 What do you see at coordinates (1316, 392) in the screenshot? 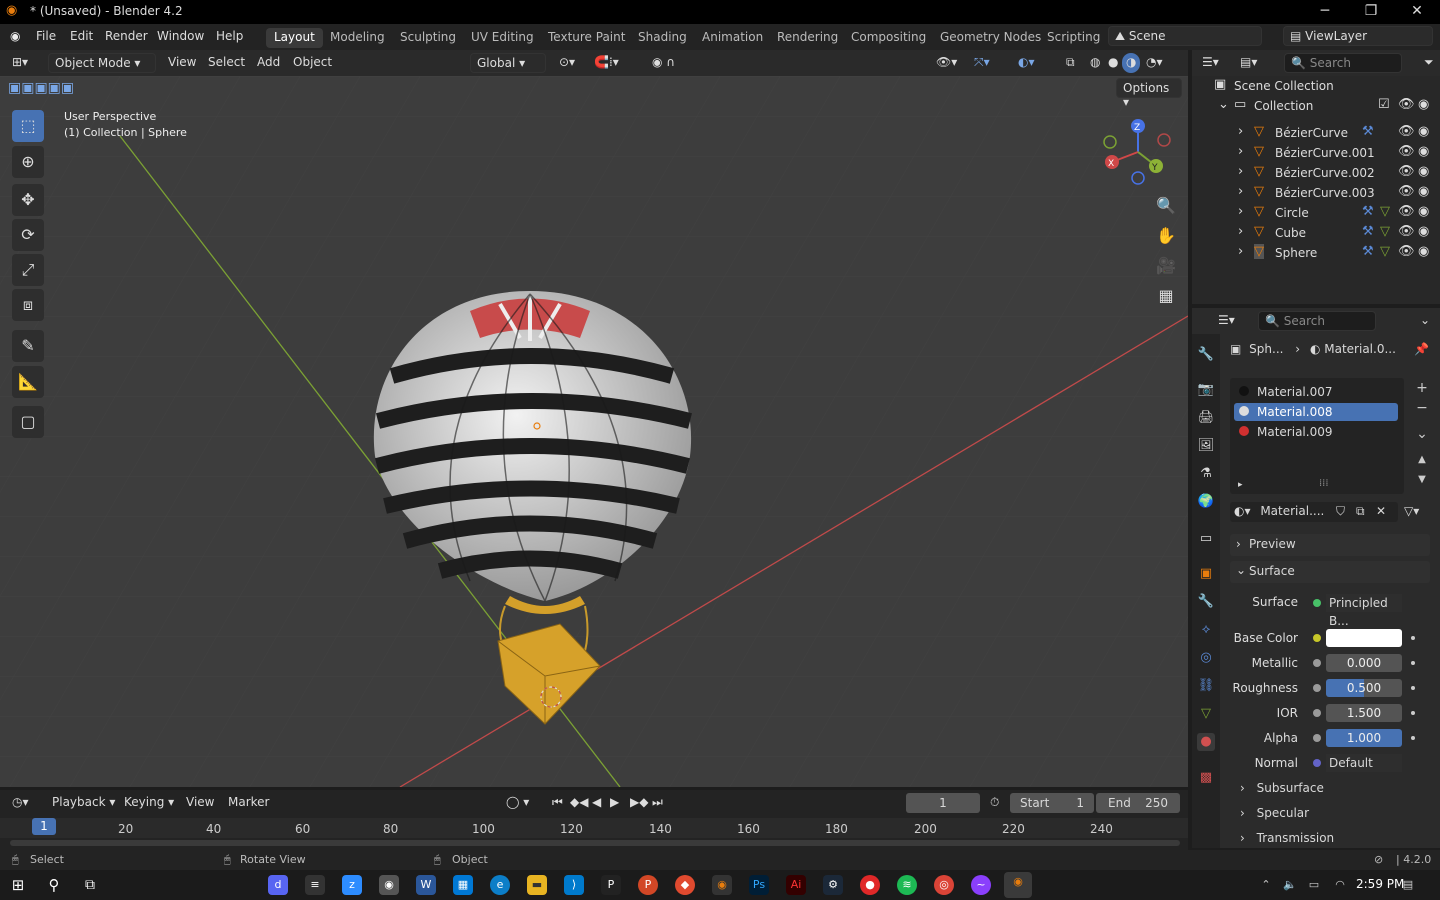
I see `material-slot-material-007: Material.007` at bounding box center [1316, 392].